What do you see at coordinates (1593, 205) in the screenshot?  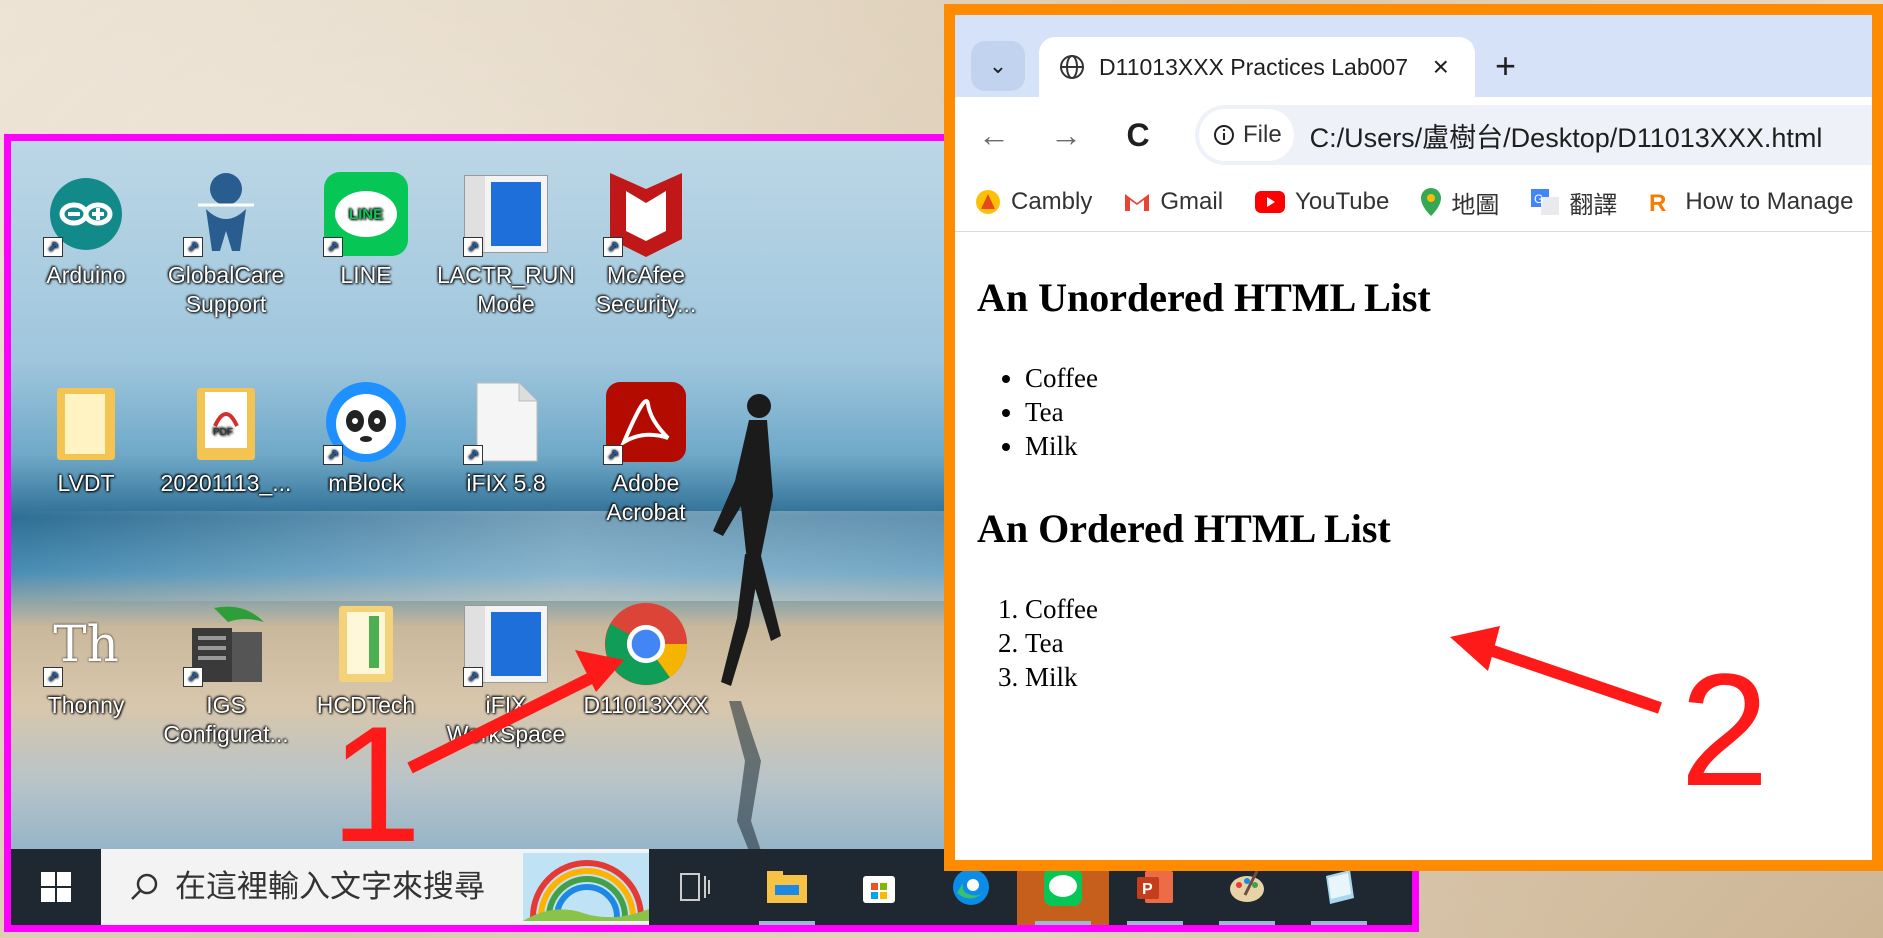 I see `bookmark-label: 翻譯` at bounding box center [1593, 205].